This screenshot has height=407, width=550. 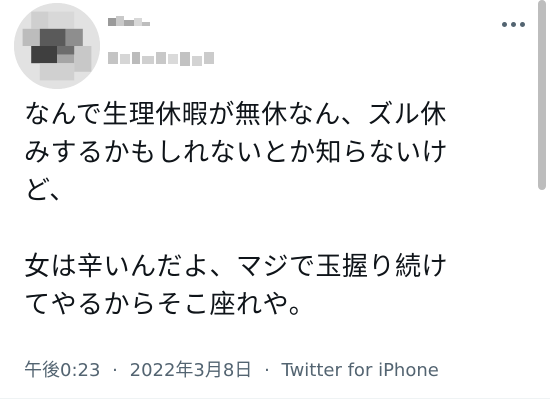 What do you see at coordinates (161, 59) in the screenshot?
I see `pixelated-handle` at bounding box center [161, 59].